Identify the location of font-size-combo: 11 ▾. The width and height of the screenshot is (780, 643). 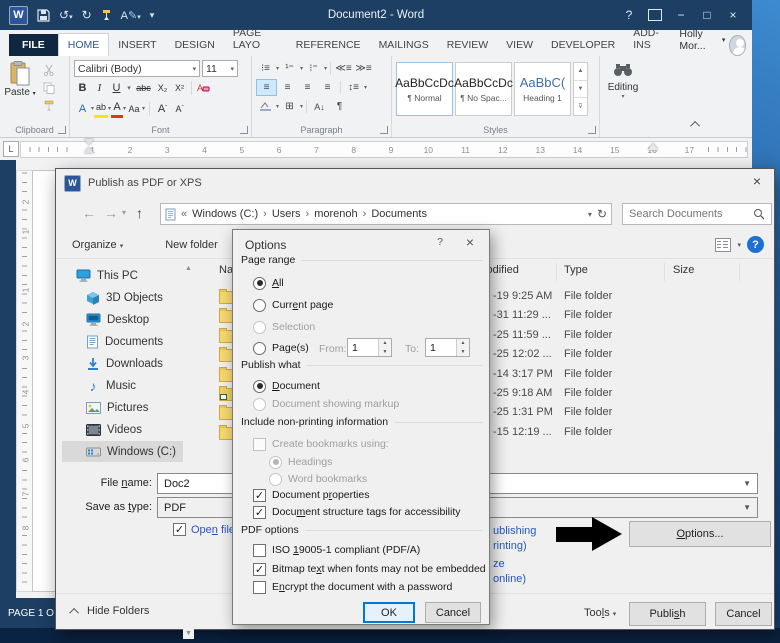
(220, 68).